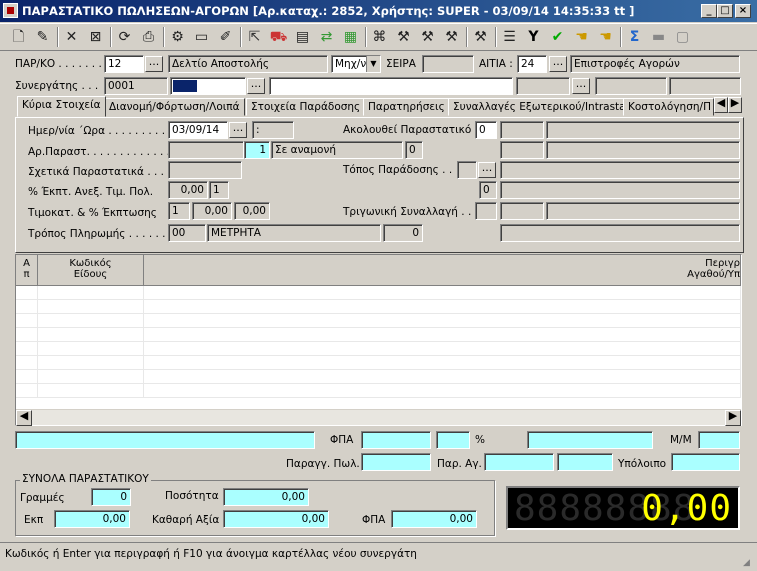  What do you see at coordinates (391, 86) in the screenshot?
I see `synergatis-name` at bounding box center [391, 86].